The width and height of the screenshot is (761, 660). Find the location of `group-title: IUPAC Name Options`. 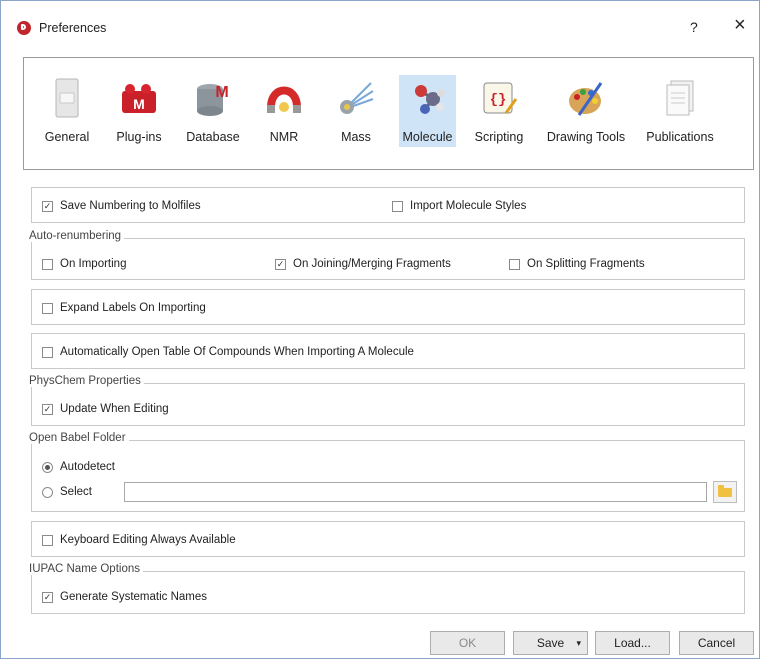

group-title: IUPAC Name Options is located at coordinates (86, 569).